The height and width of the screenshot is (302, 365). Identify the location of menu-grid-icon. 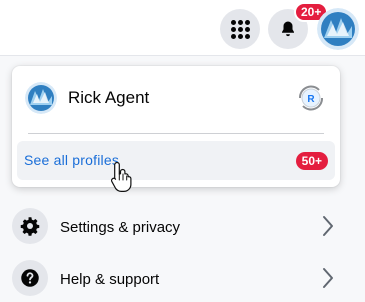
(240, 29).